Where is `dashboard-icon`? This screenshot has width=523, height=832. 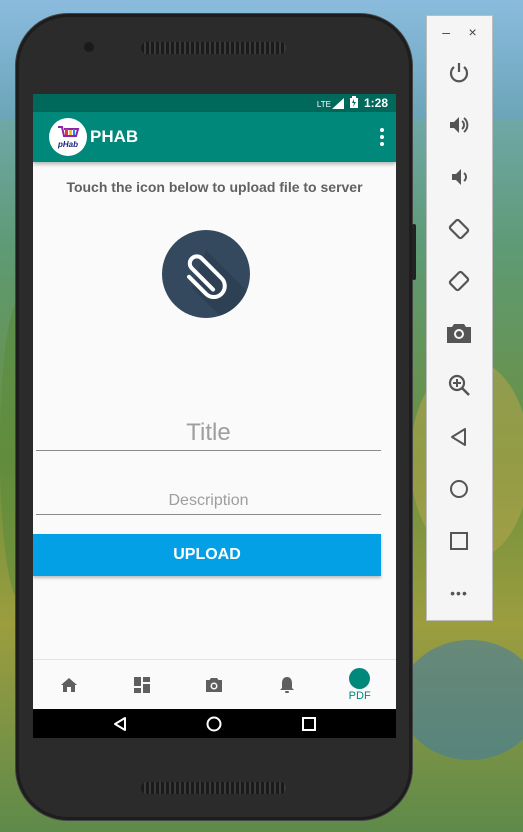 dashboard-icon is located at coordinates (141, 685).